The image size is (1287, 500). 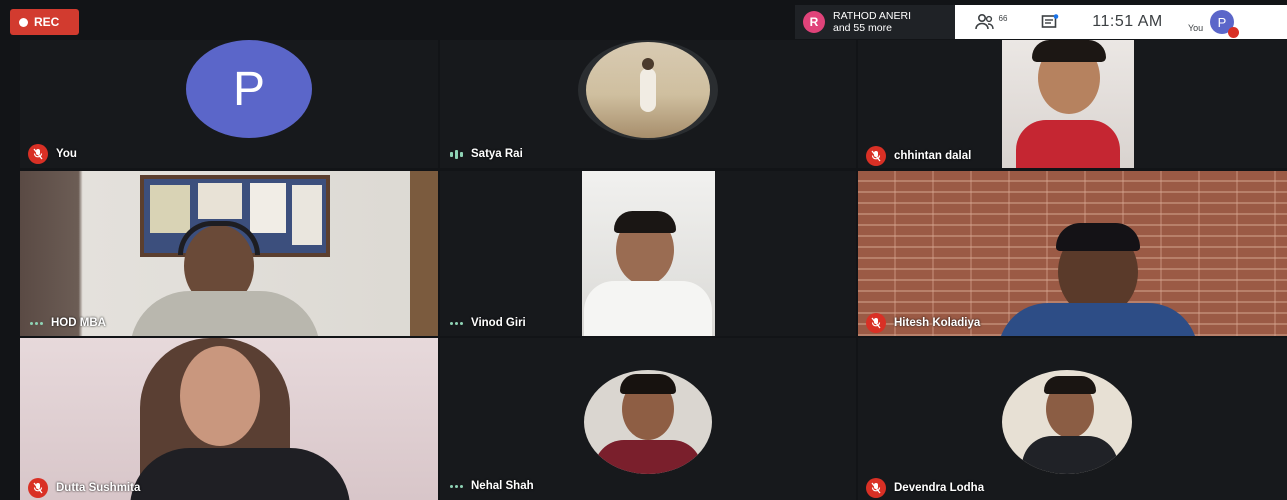 I want to click on speaking-indicator-icon, so click(x=456, y=154).